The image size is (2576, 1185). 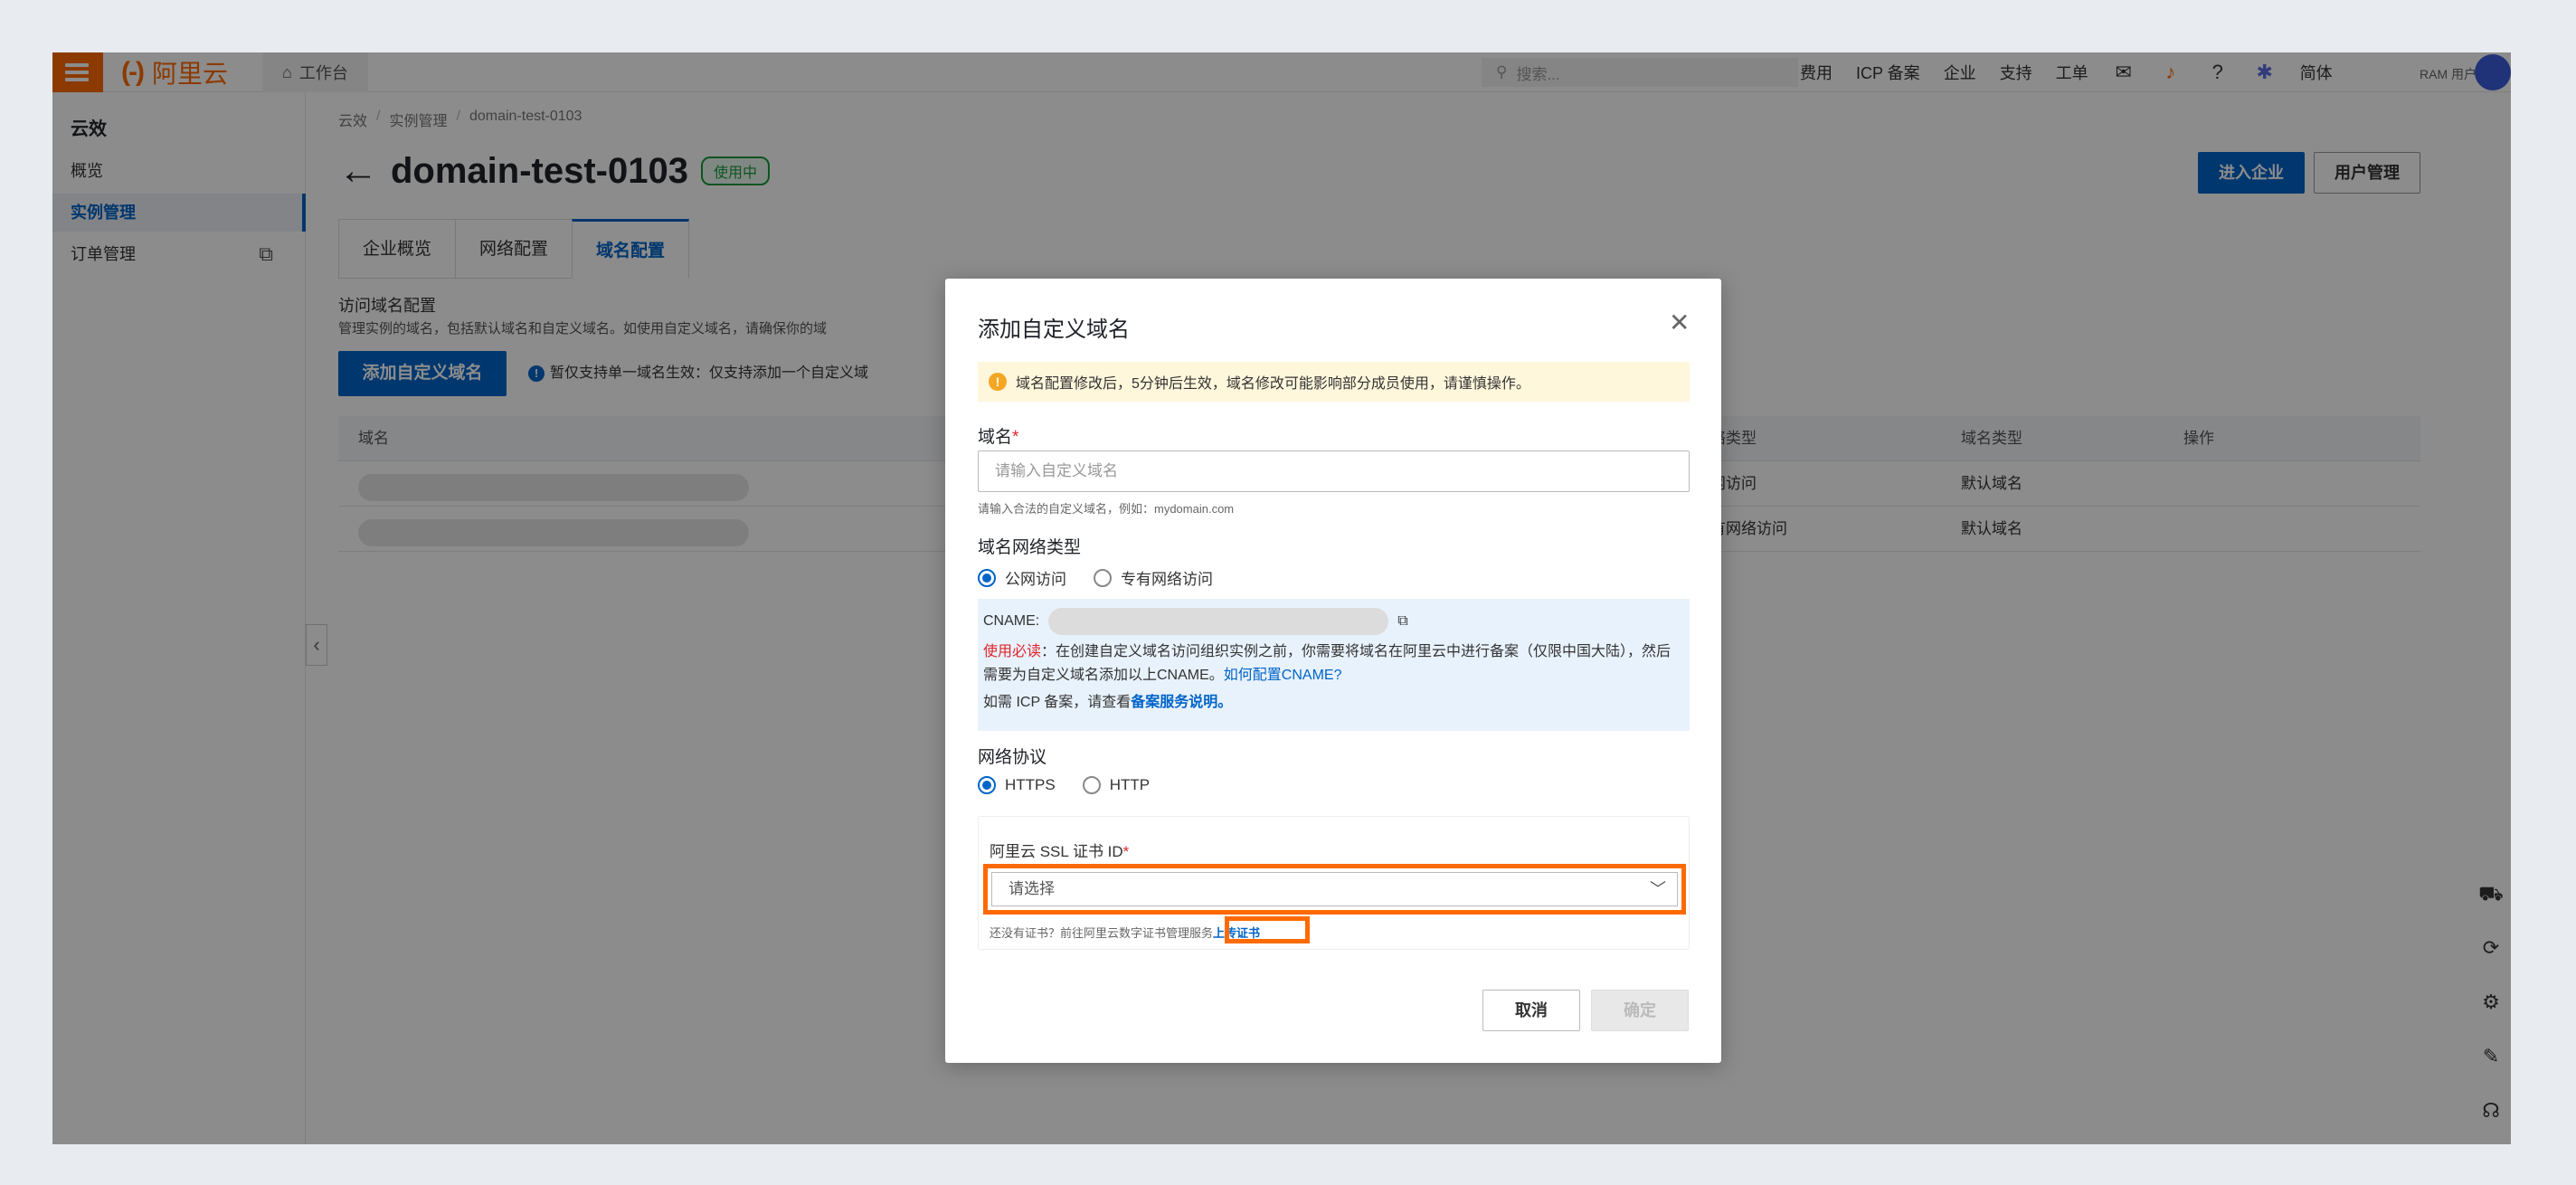 I want to click on cname-line: CNAME: ⧉, so click(x=1333, y=621).